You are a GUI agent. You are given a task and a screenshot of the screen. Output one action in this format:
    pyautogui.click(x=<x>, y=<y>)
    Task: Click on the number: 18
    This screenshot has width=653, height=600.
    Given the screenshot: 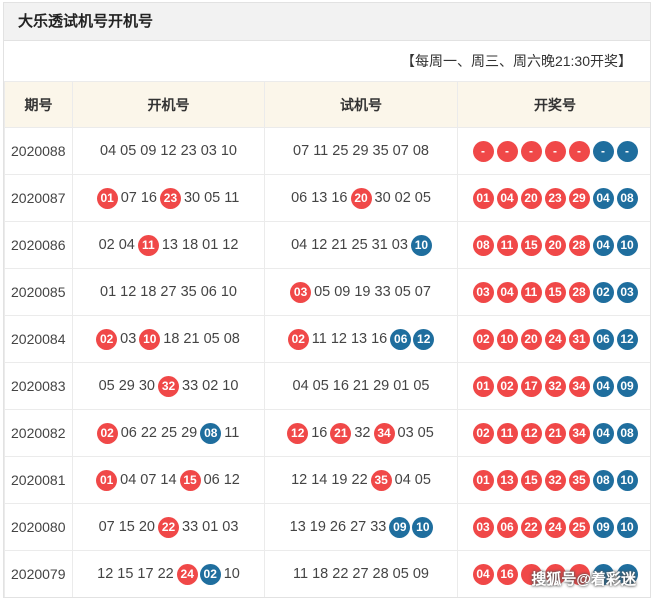 What is the action you would take?
    pyautogui.click(x=320, y=574)
    